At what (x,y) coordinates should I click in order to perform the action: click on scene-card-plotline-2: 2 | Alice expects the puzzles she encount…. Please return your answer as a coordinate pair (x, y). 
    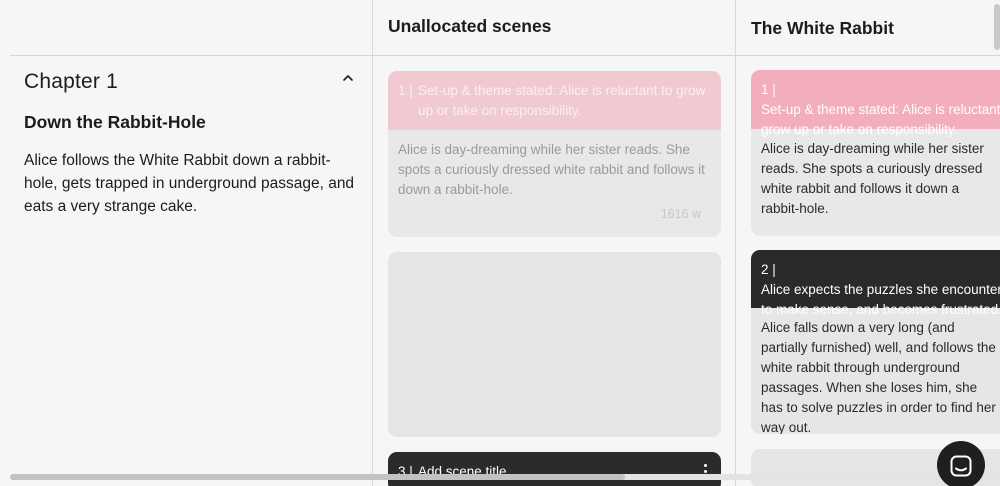
    Looking at the image, I should click on (875, 342).